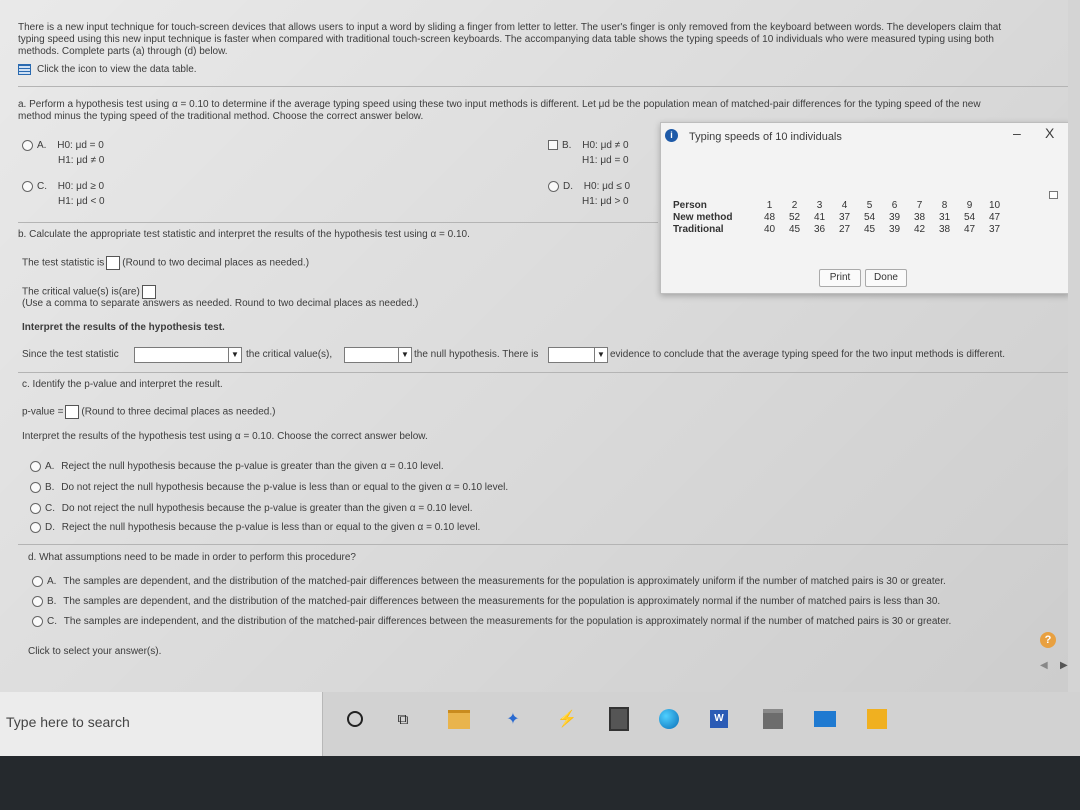 The height and width of the screenshot is (810, 1080). Describe the element at coordinates (117, 69) in the screenshot. I see `data-table-link-text: Click the icon to view the data table.` at that location.